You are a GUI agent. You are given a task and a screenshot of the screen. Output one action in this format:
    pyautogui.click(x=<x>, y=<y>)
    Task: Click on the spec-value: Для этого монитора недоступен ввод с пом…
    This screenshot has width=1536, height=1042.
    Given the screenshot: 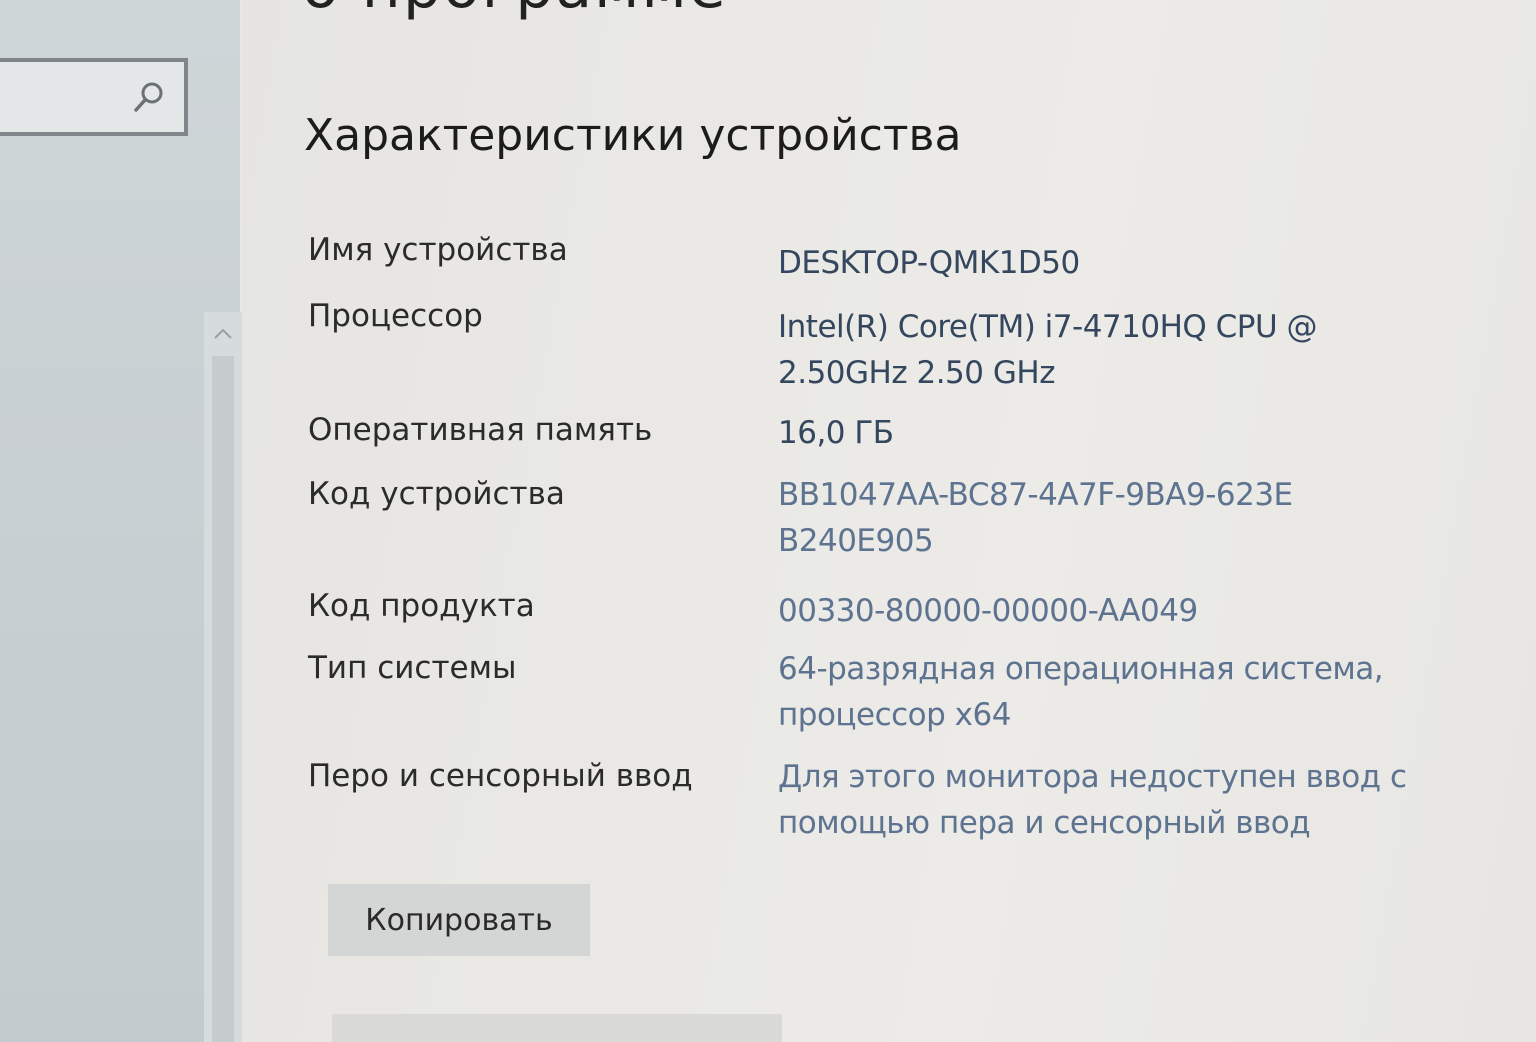 What is the action you would take?
    pyautogui.click(x=1092, y=800)
    